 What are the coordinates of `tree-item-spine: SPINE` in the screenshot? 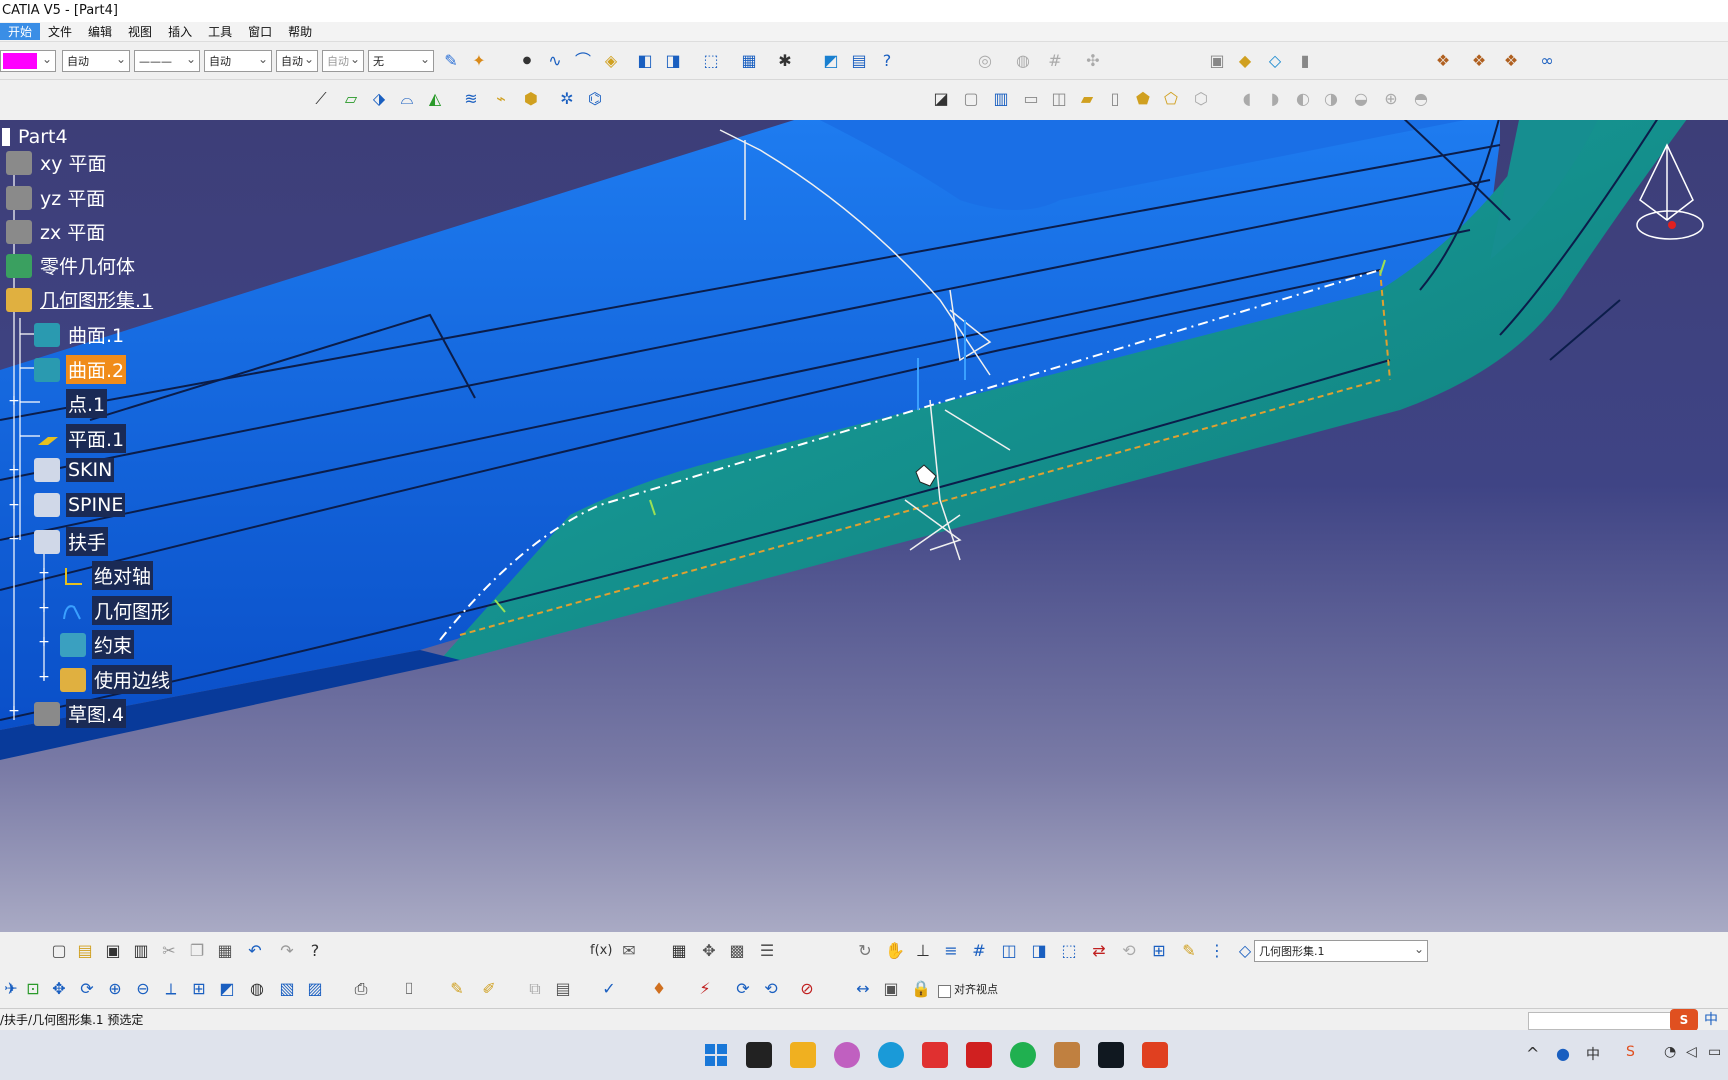 It's located at (80, 505).